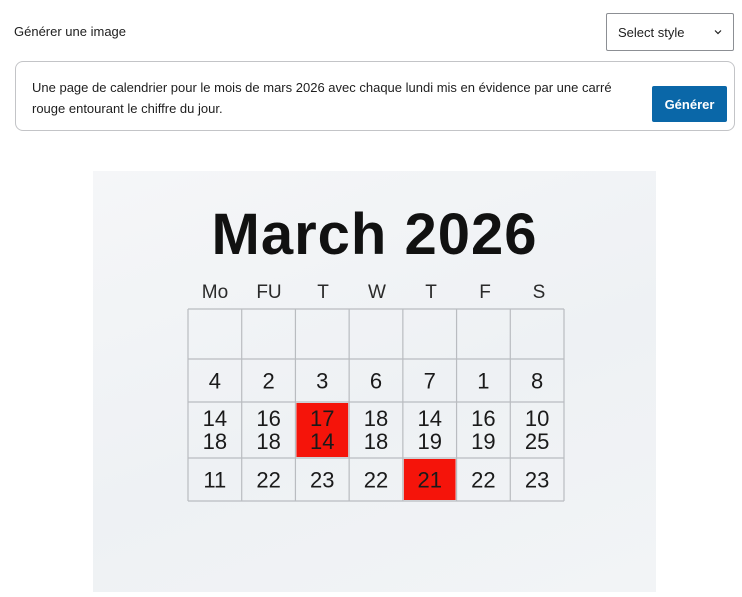 The width and height of the screenshot is (742, 597). Describe the element at coordinates (483, 381) in the screenshot. I see `calendar-day-number: 1` at that location.